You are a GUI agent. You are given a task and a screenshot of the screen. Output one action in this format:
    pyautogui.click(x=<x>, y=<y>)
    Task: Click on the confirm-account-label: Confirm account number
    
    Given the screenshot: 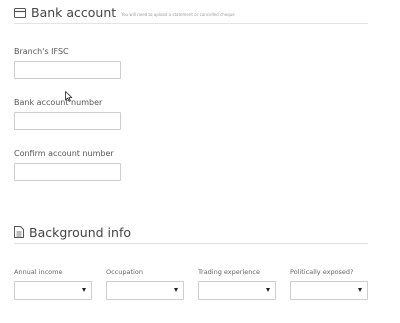 What is the action you would take?
    pyautogui.click(x=64, y=153)
    